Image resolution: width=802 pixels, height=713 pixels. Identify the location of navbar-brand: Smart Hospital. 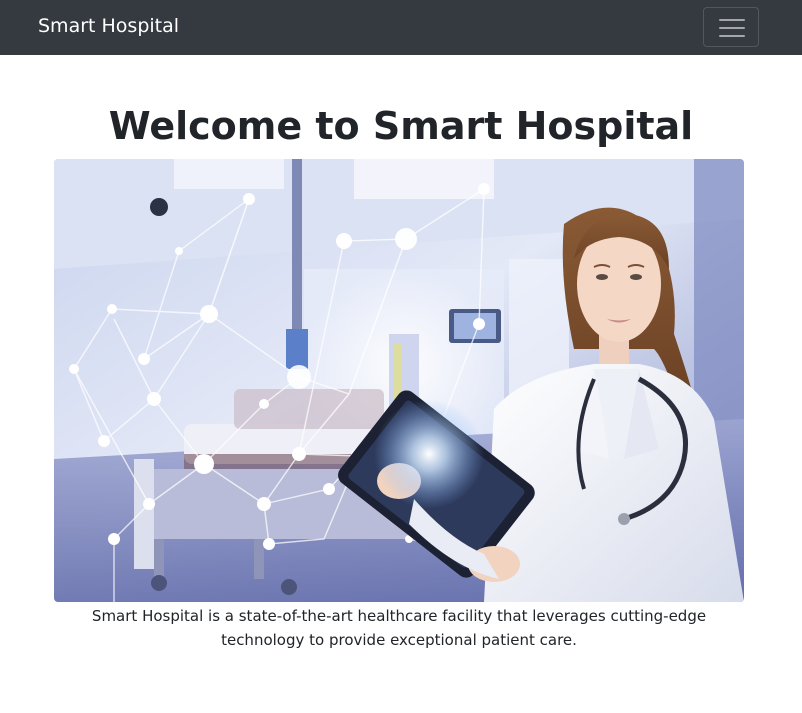
(108, 26).